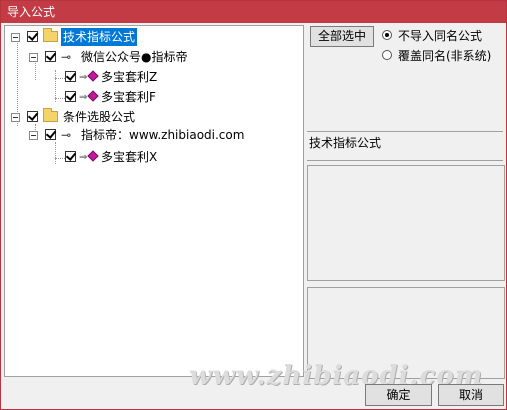  I want to click on select-all-button: 全部选中, so click(342, 36).